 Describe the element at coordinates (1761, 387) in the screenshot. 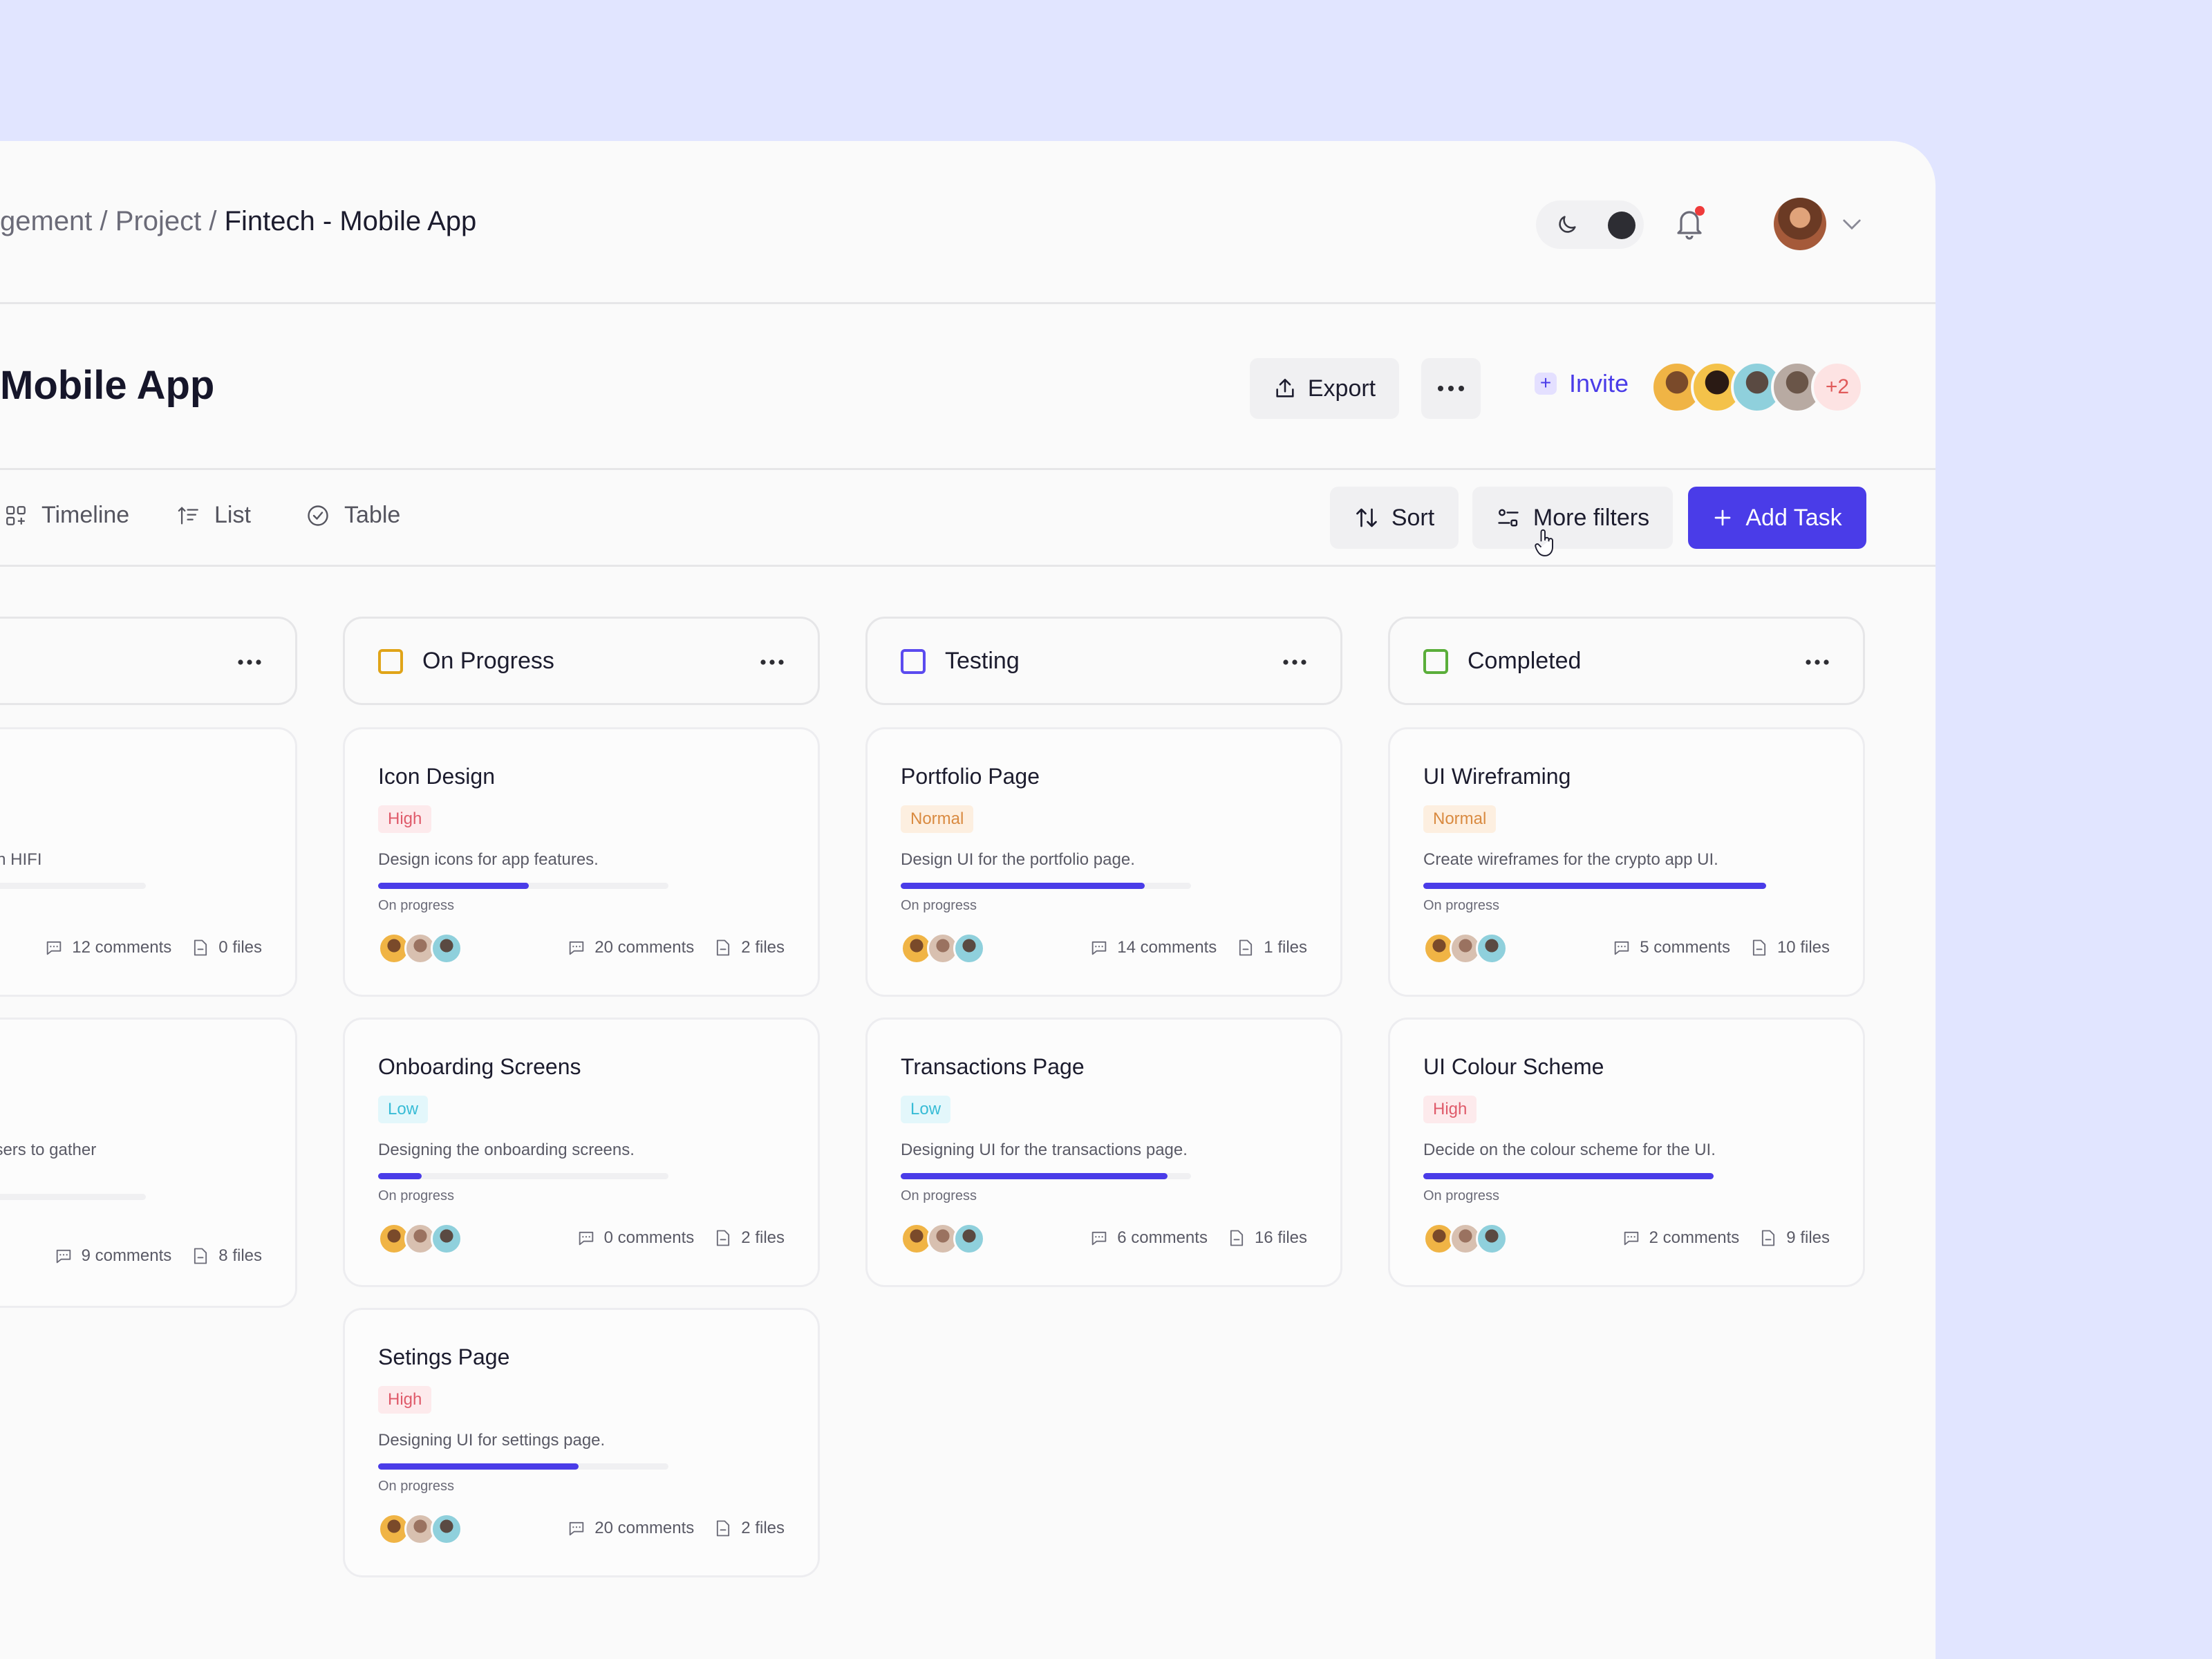

I see `team-avatars: +2` at that location.